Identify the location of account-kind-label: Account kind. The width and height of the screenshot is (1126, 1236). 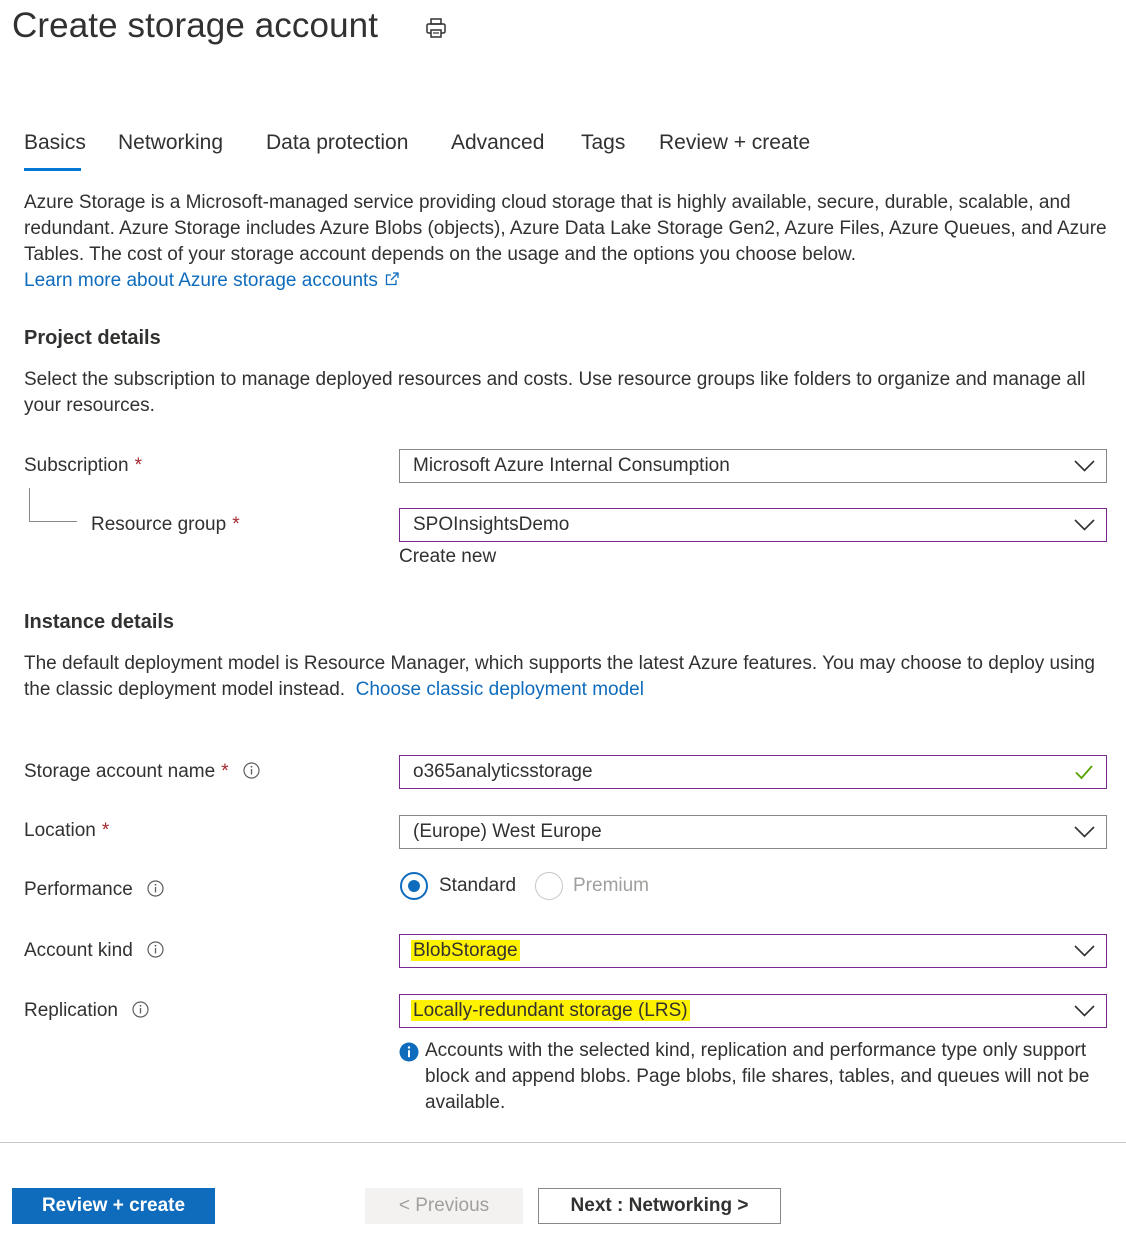
(94, 951).